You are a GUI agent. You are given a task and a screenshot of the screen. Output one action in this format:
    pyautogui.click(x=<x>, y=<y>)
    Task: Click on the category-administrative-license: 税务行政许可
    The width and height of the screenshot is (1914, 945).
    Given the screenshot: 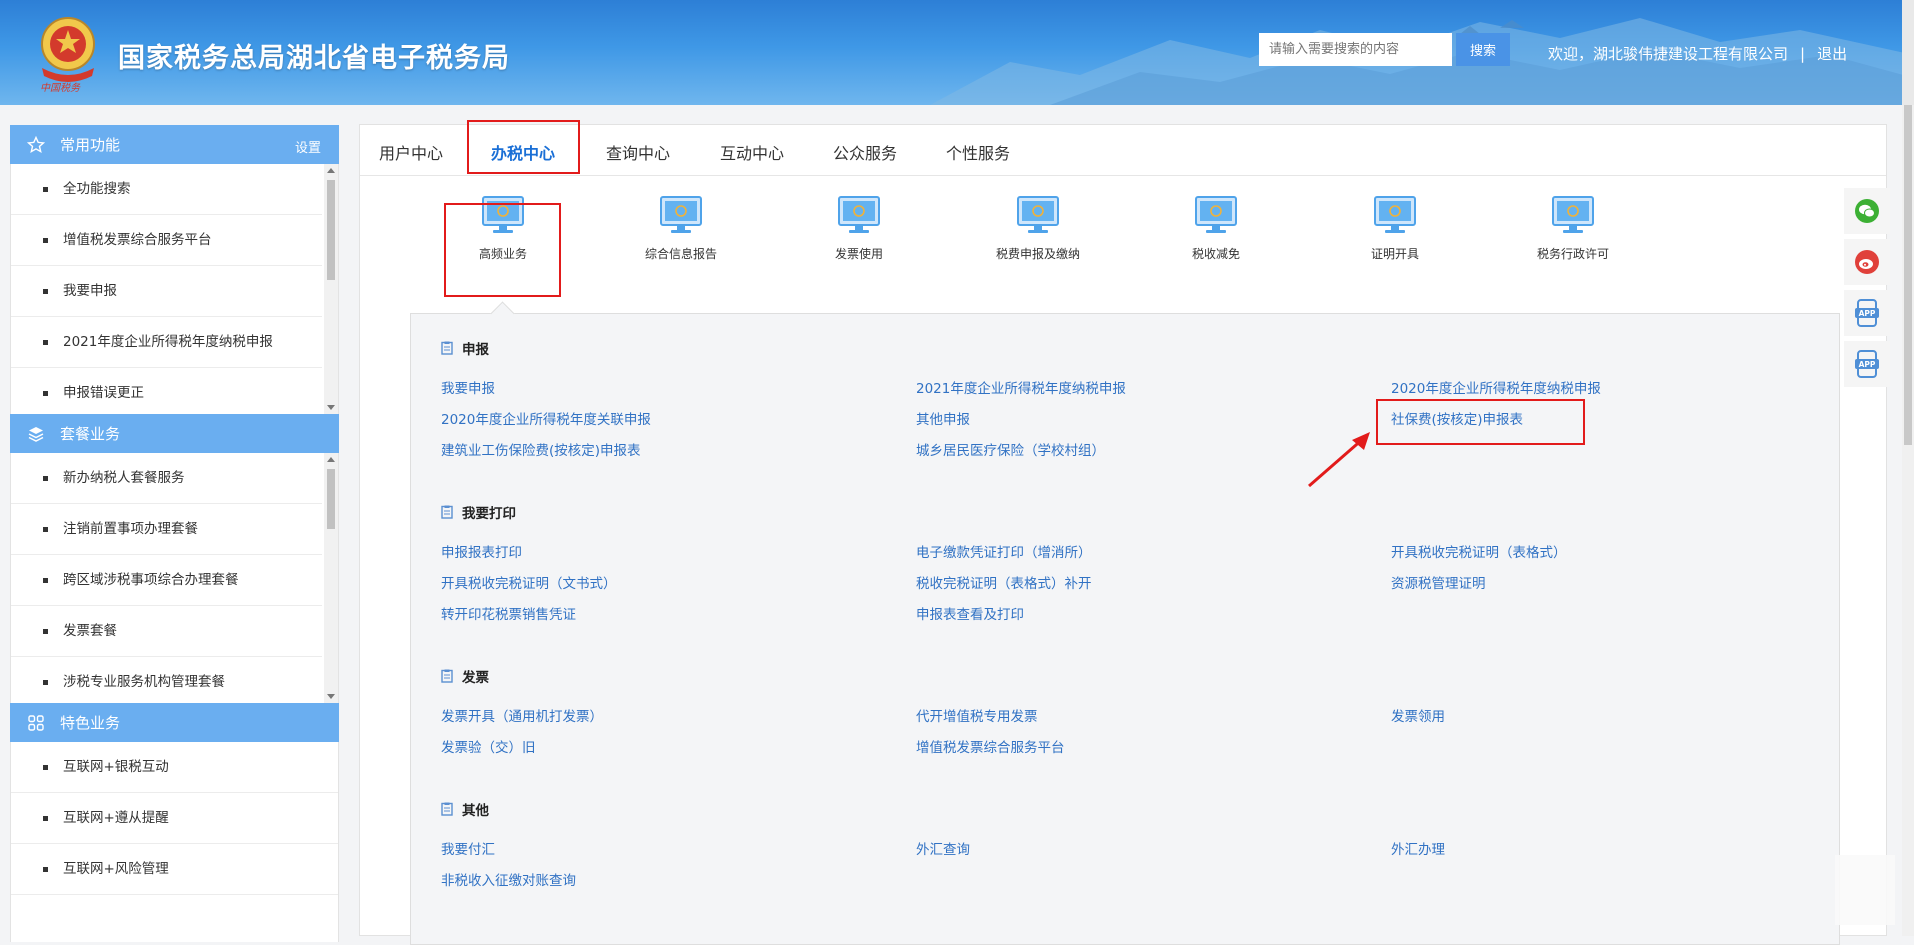 What is the action you would take?
    pyautogui.click(x=1573, y=228)
    